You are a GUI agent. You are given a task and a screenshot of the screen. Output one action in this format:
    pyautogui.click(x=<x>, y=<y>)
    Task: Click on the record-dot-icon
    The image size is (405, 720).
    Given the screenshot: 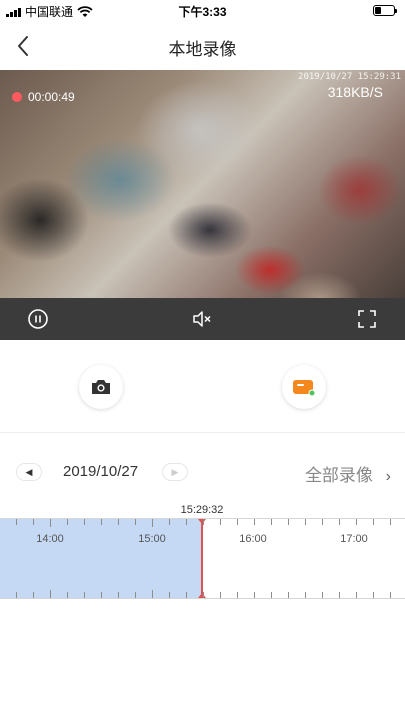 What is the action you would take?
    pyautogui.click(x=17, y=97)
    